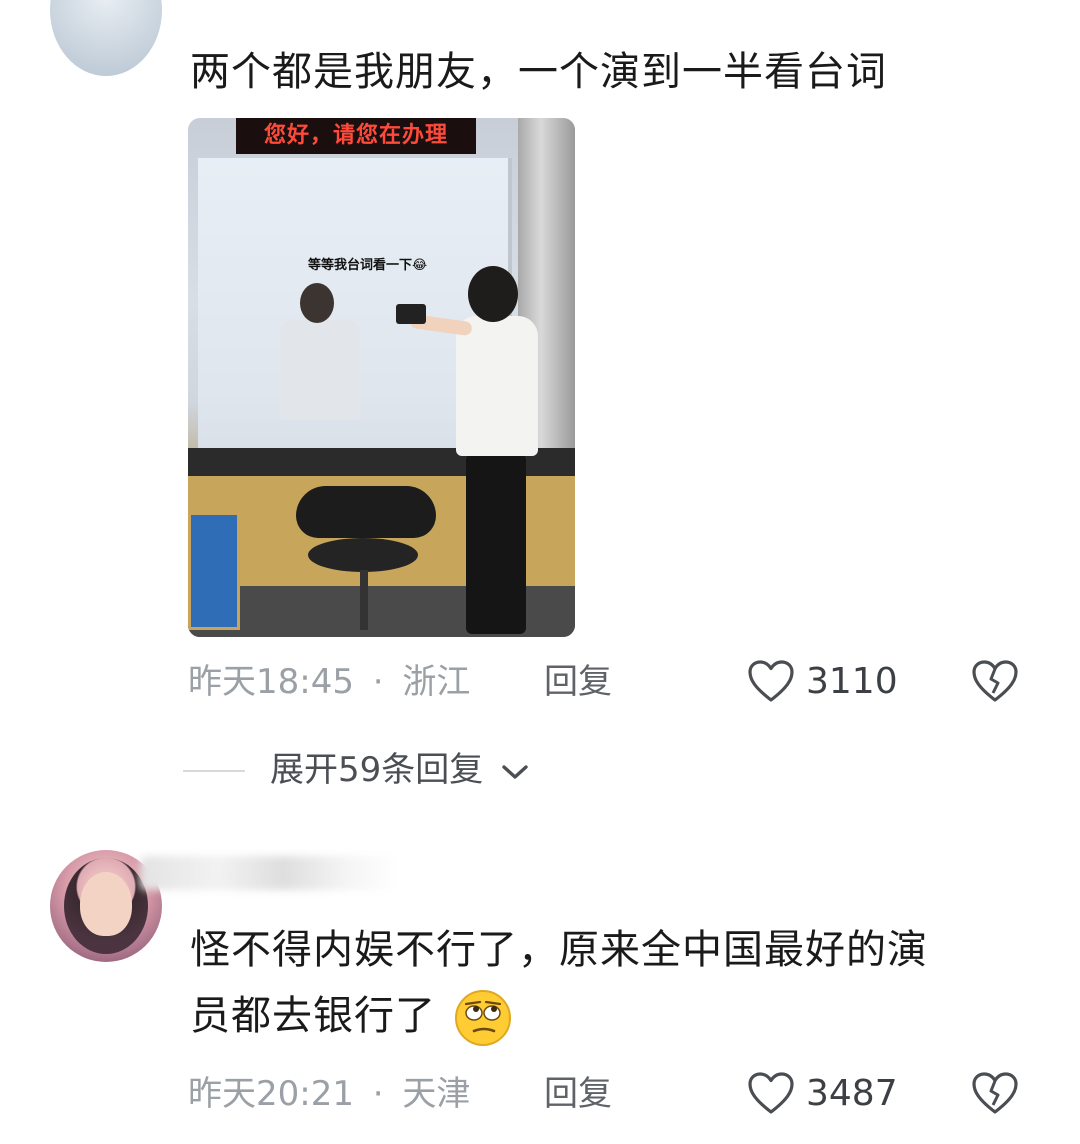 This screenshot has height=1144, width=1080. I want to click on expand-replies-button: 展开59条回复, so click(400, 770).